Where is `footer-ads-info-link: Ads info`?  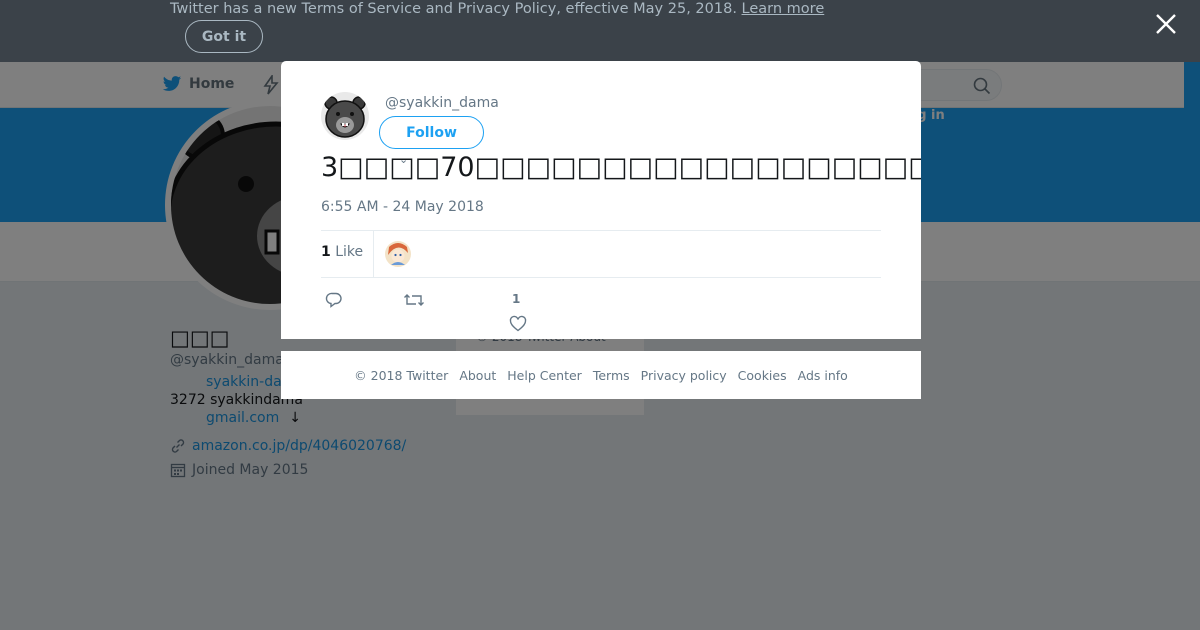
footer-ads-info-link: Ads info is located at coordinates (823, 375).